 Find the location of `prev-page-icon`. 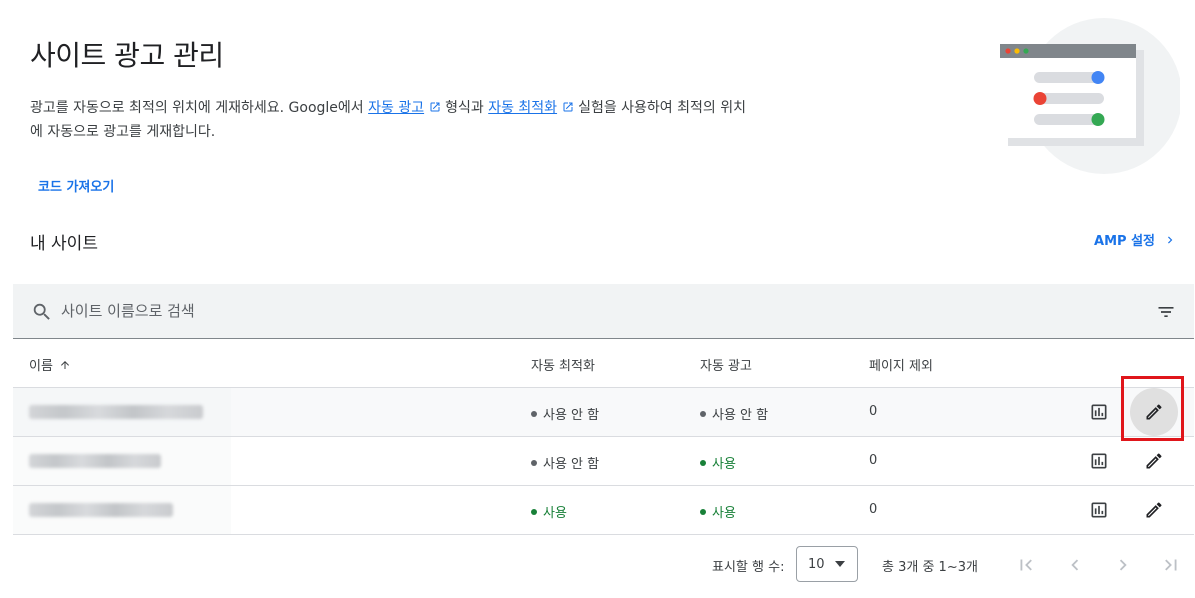

prev-page-icon is located at coordinates (1075, 565).